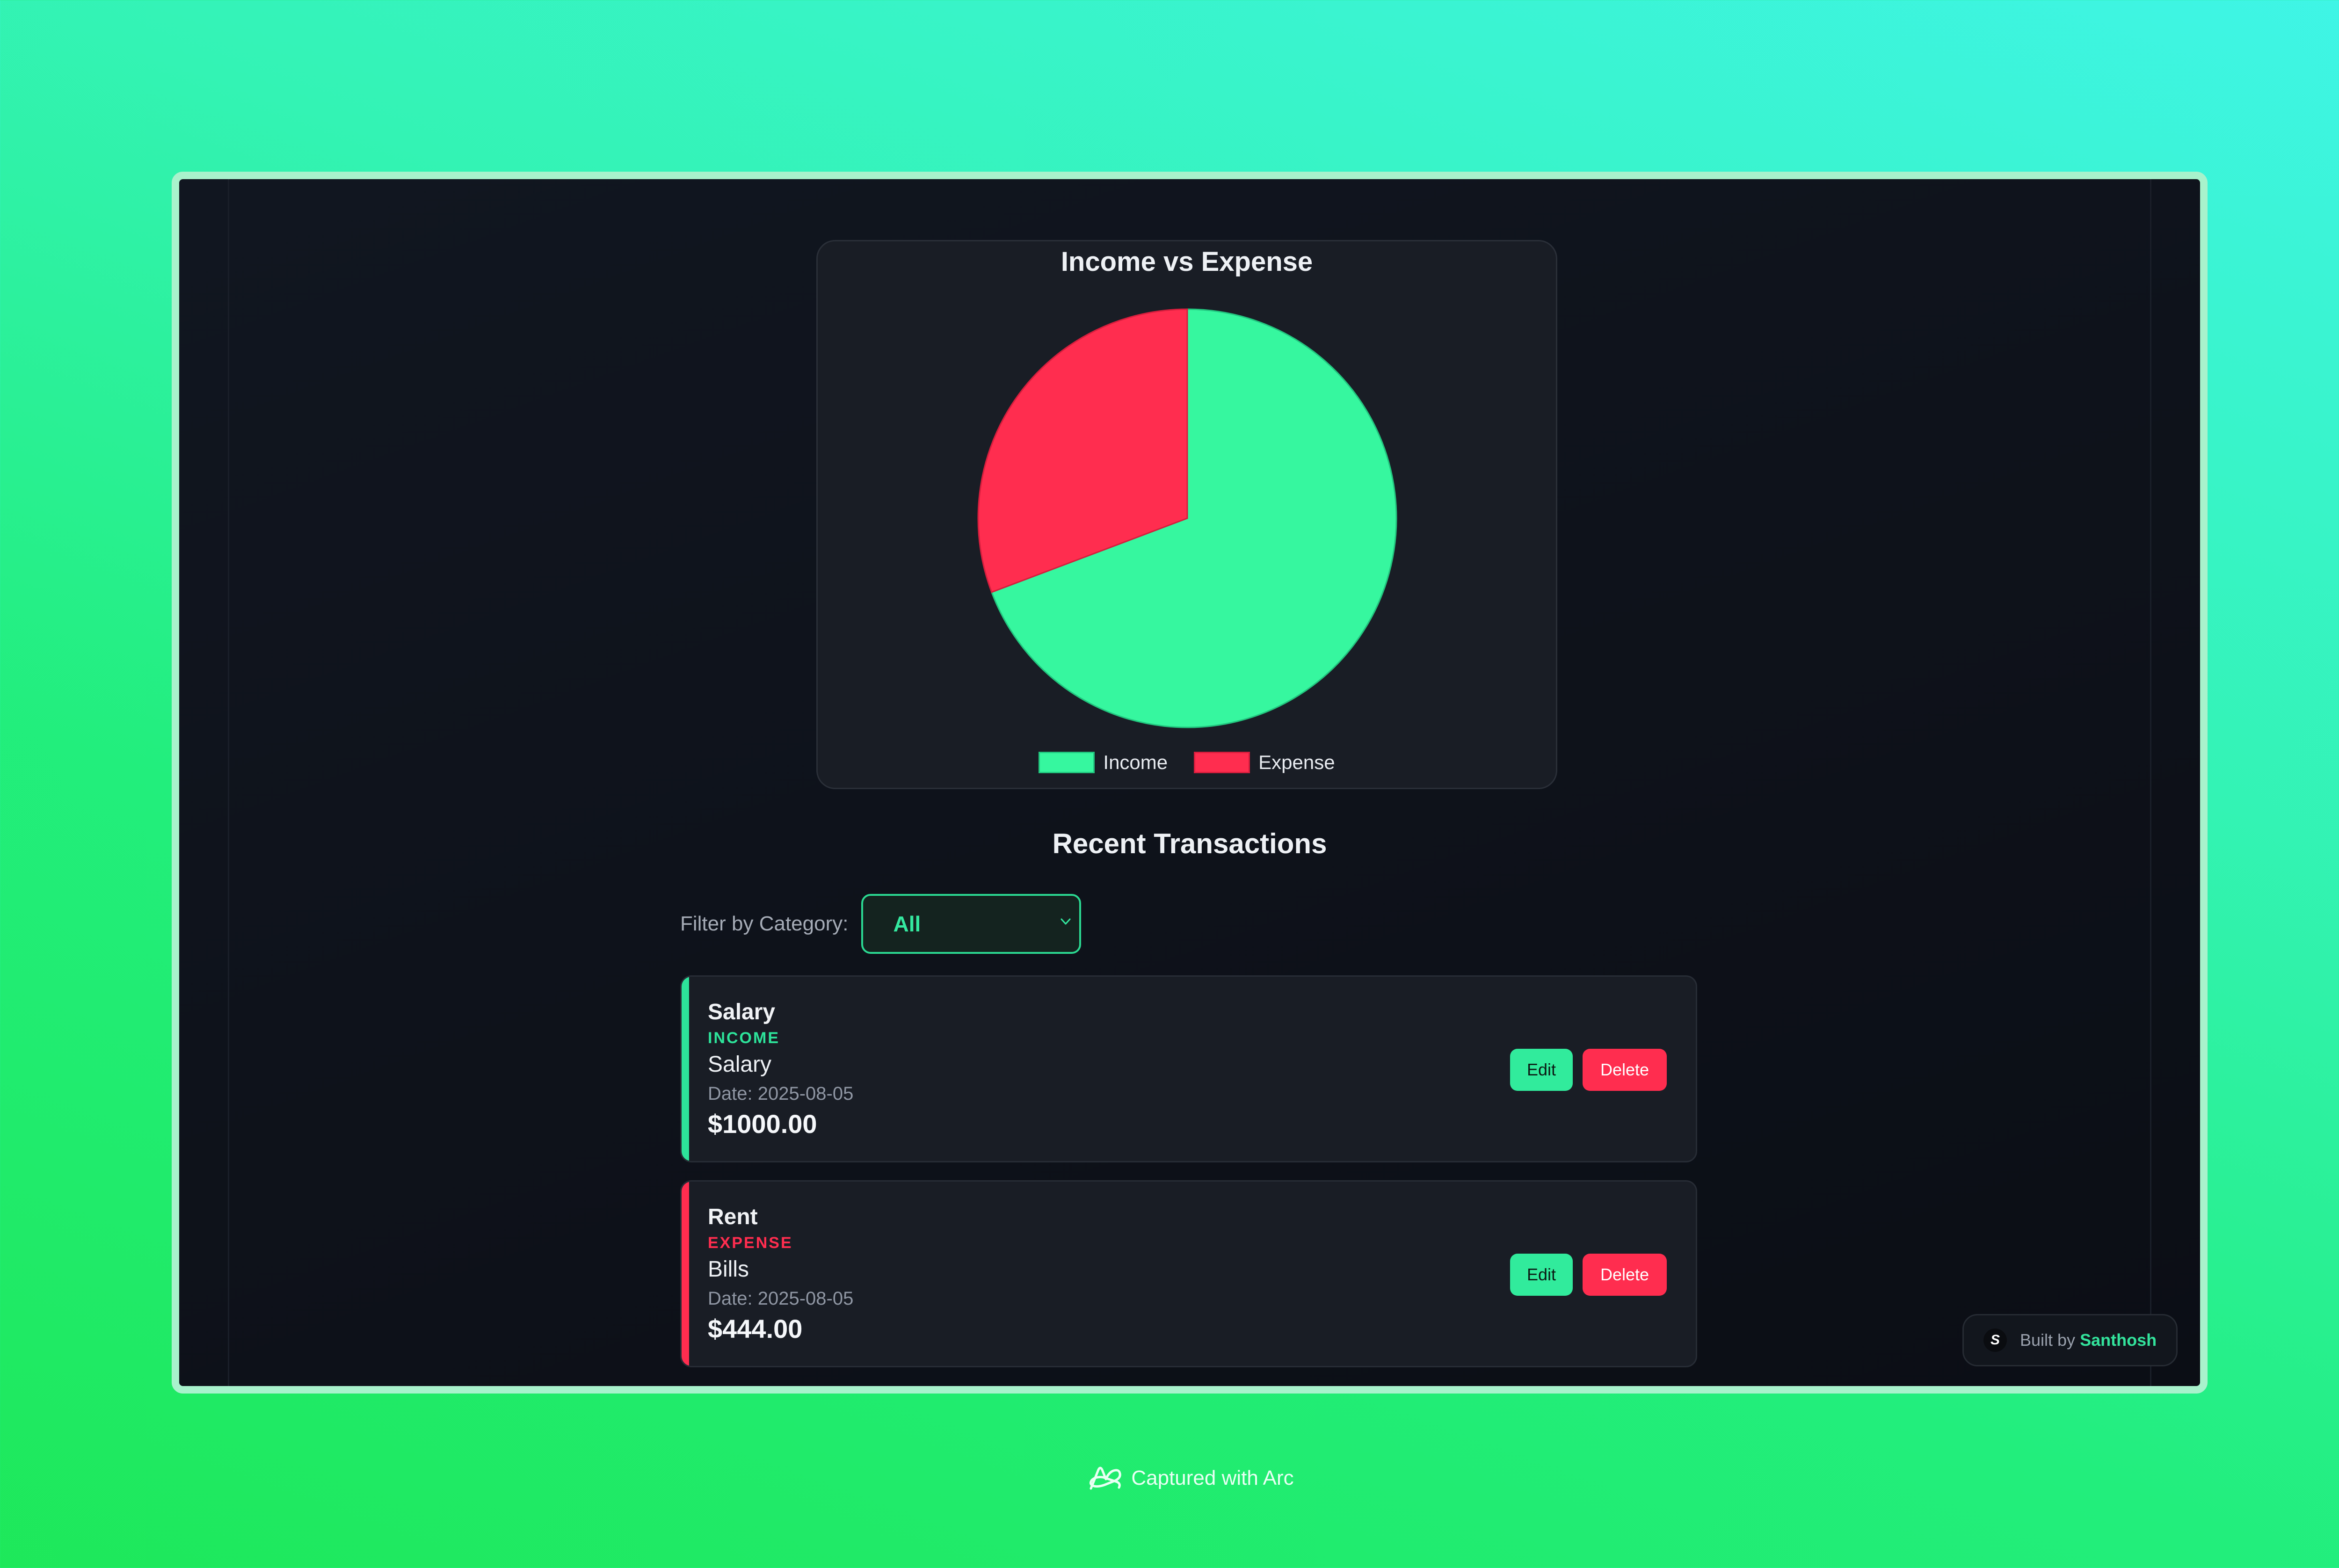  Describe the element at coordinates (728, 1269) in the screenshot. I see `transaction-category: Bills` at that location.